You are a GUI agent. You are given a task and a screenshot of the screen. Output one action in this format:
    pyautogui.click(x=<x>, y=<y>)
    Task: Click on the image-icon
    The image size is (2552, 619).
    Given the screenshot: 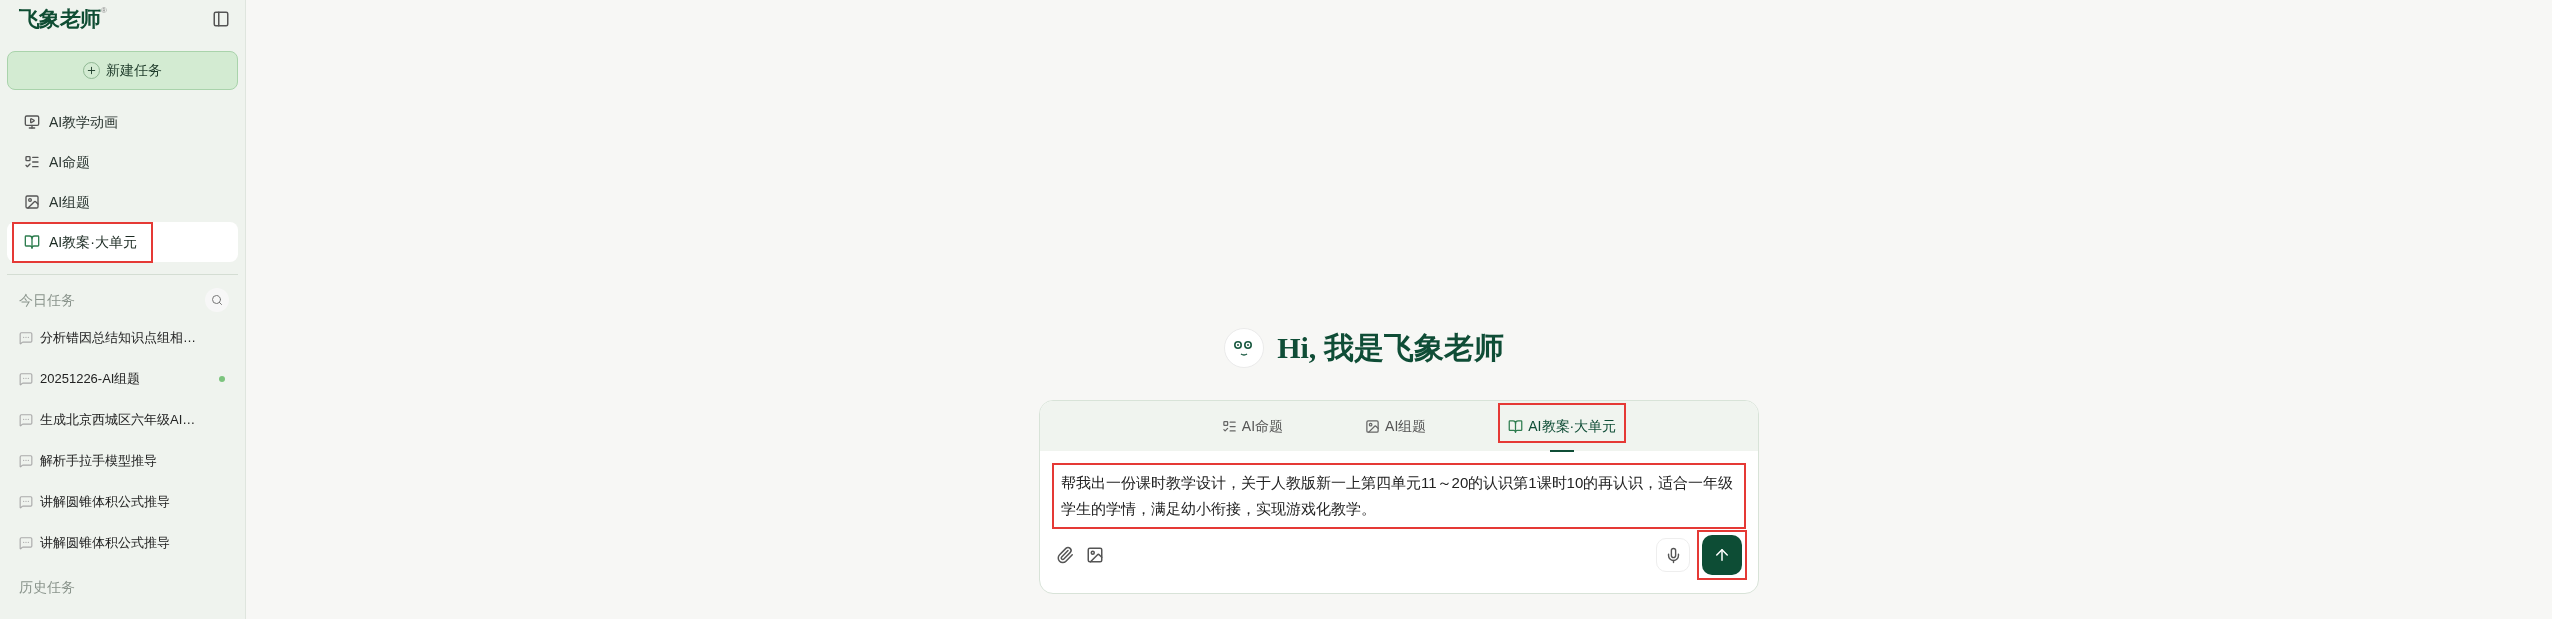 What is the action you would take?
    pyautogui.click(x=1095, y=555)
    